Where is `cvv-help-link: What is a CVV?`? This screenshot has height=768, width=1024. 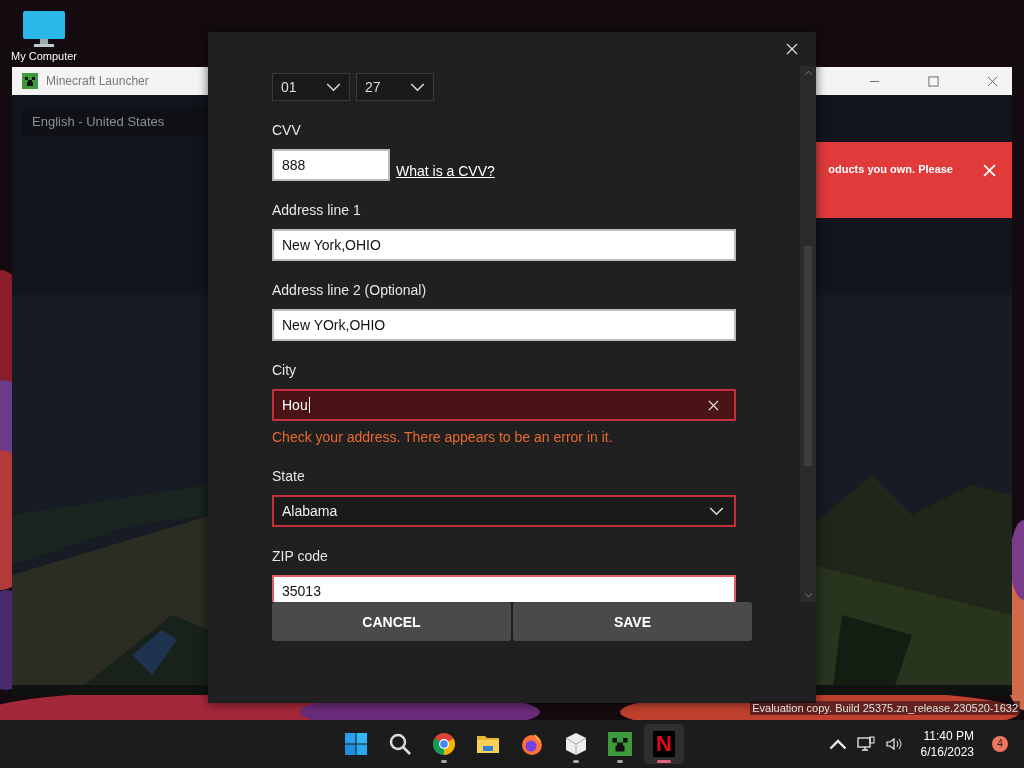 cvv-help-link: What is a CVV? is located at coordinates (445, 171).